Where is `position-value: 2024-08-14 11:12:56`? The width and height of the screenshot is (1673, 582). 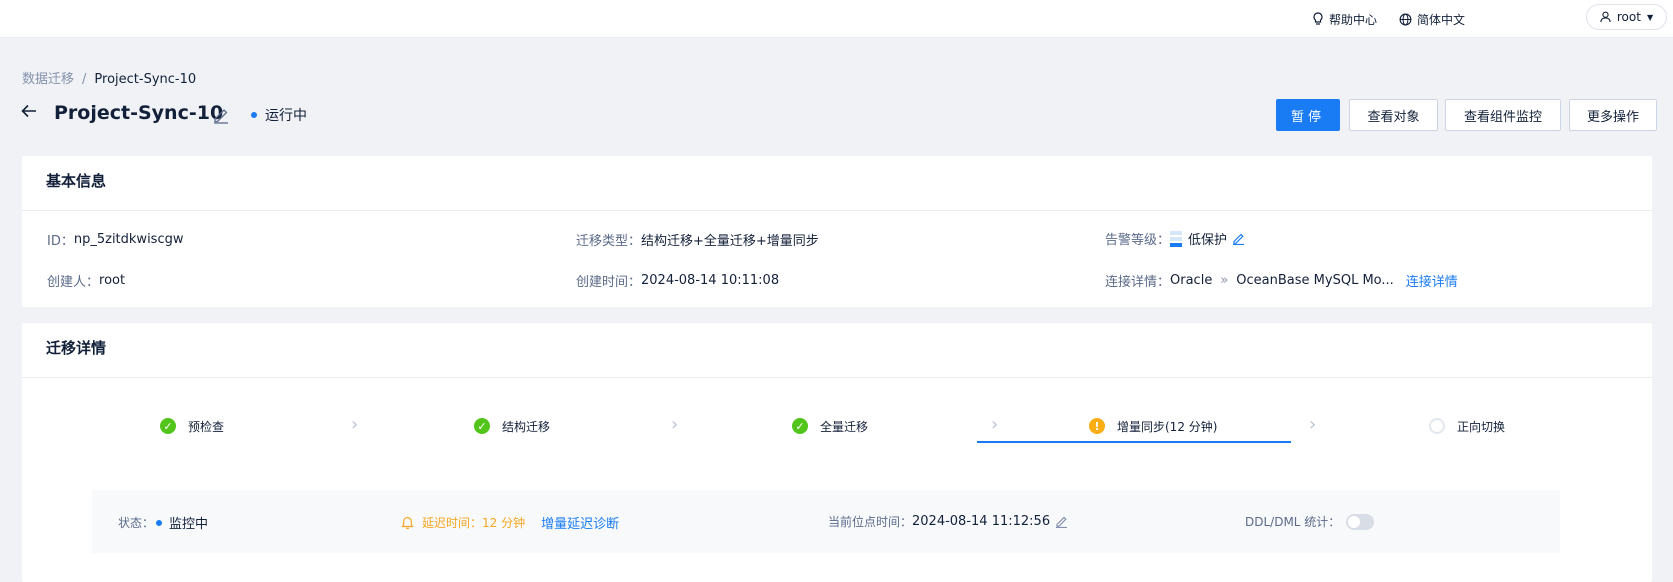
position-value: 2024-08-14 11:12:56 is located at coordinates (981, 521).